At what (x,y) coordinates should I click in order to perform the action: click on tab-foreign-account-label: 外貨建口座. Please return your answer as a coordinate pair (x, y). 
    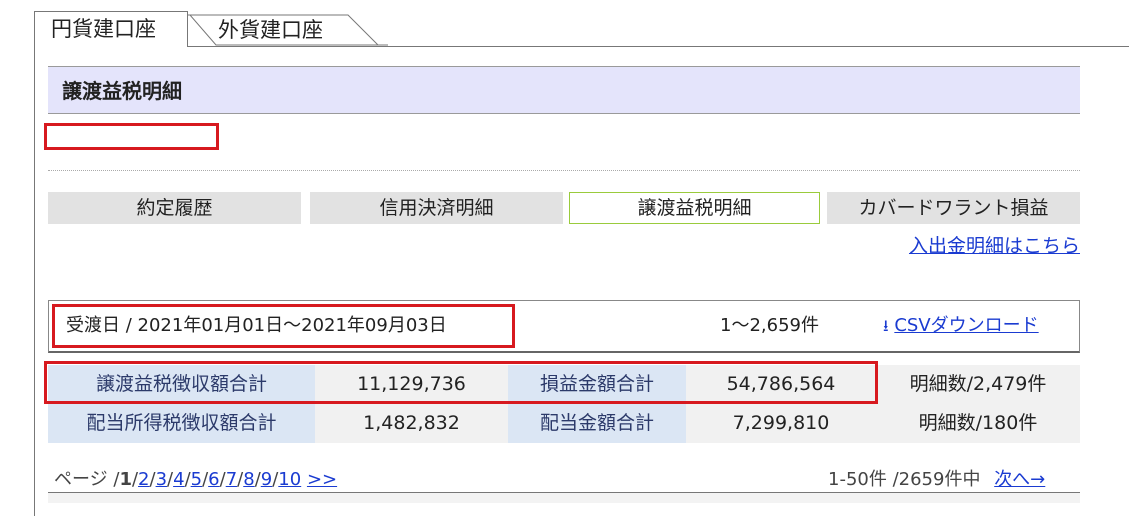
    Looking at the image, I should click on (270, 30).